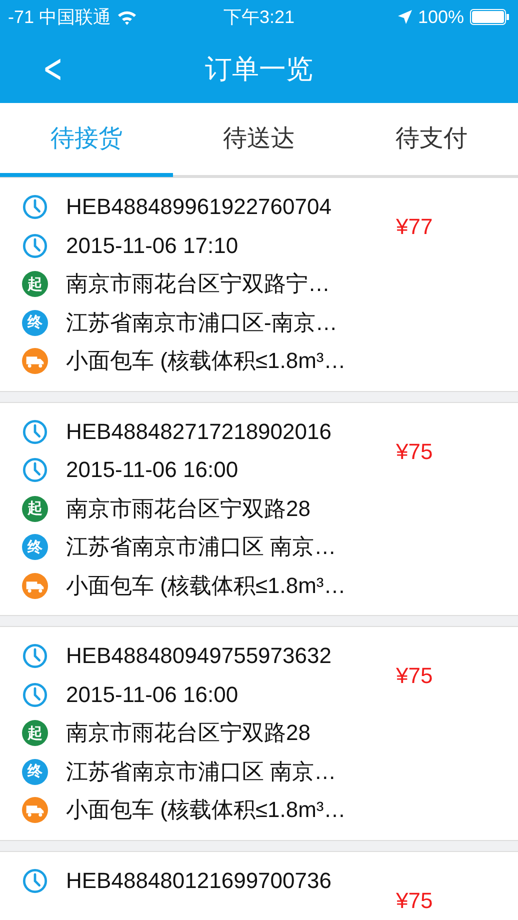 The image size is (518, 920). What do you see at coordinates (431, 140) in the screenshot?
I see `tab: 待支付` at bounding box center [431, 140].